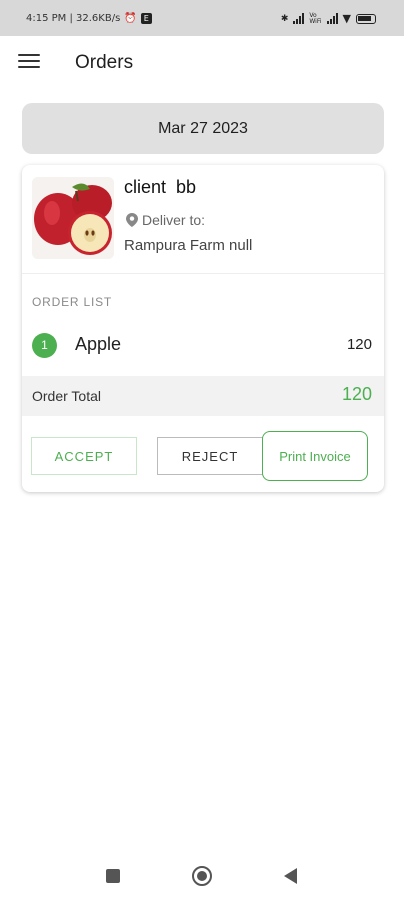 This screenshot has width=404, height=900. Describe the element at coordinates (202, 18) in the screenshot. I see `status-bar: 4:15 PM | 32.6KB/s ⏰ E ✱ Vo WiFi ▼` at that location.